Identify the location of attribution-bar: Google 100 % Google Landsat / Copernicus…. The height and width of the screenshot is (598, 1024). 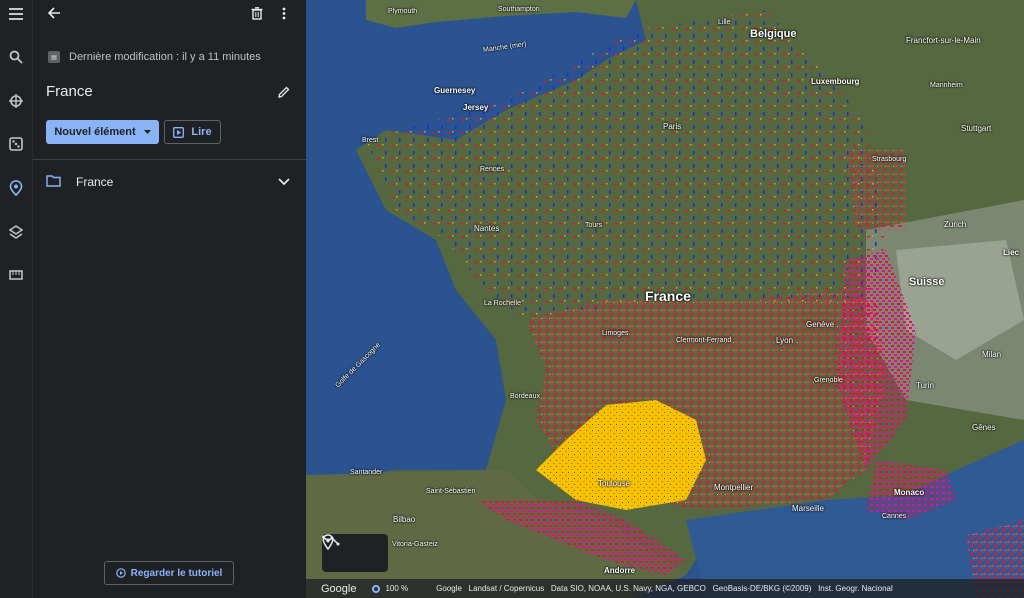
(665, 588).